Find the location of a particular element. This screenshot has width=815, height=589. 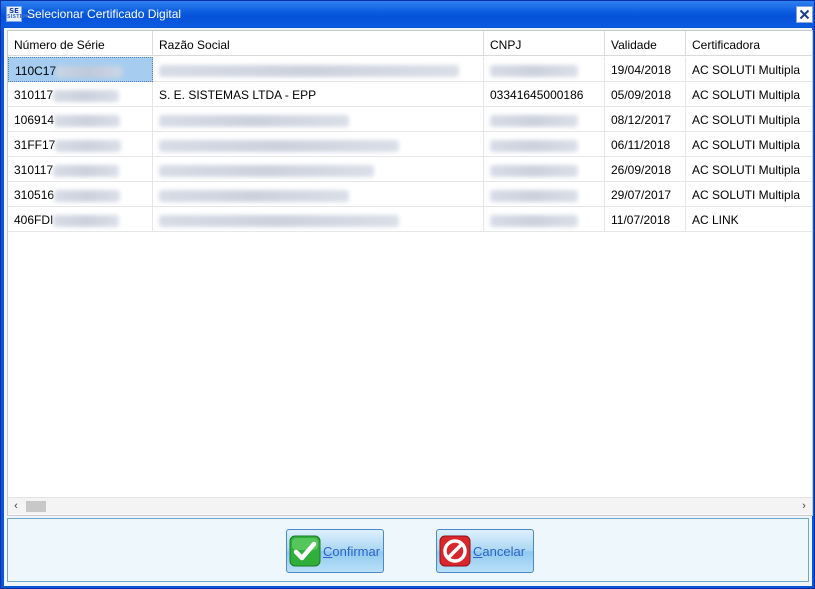

cell-validade: 08/12/2017 is located at coordinates (645, 119).